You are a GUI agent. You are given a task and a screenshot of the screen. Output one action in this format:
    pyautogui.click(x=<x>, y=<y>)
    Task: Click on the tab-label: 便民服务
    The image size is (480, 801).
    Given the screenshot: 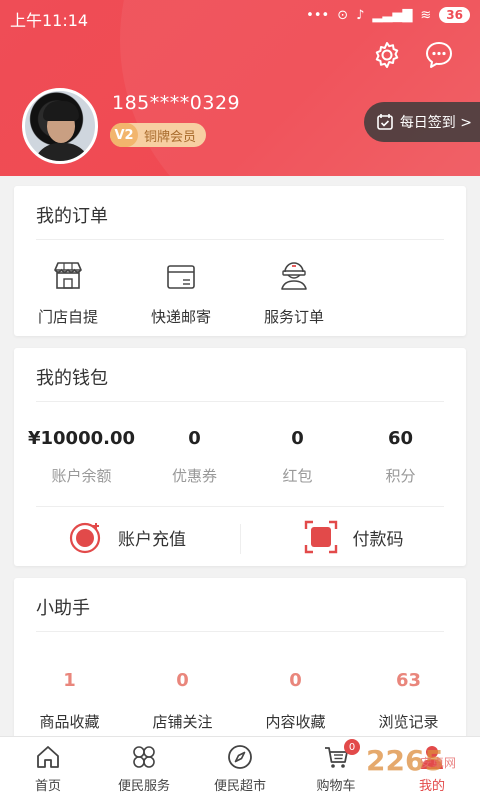 What is the action you would take?
    pyautogui.click(x=143, y=786)
    